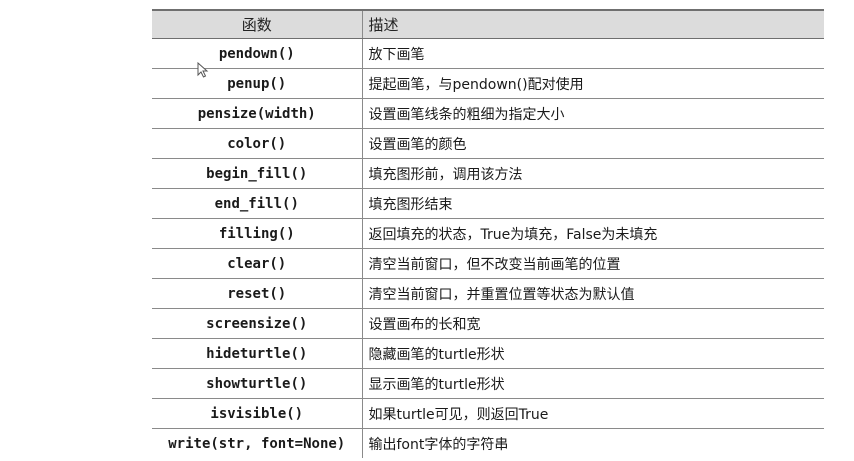  I want to click on function-name: reset(), so click(257, 293).